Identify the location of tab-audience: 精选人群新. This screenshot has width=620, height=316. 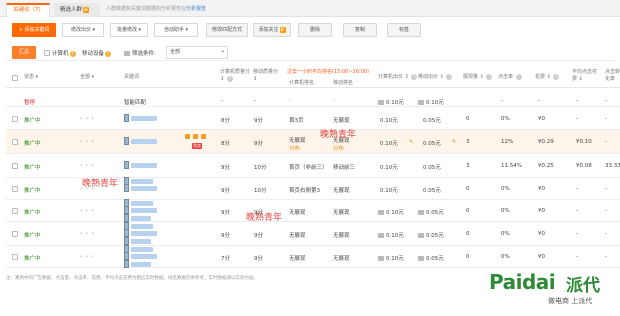
(77, 10).